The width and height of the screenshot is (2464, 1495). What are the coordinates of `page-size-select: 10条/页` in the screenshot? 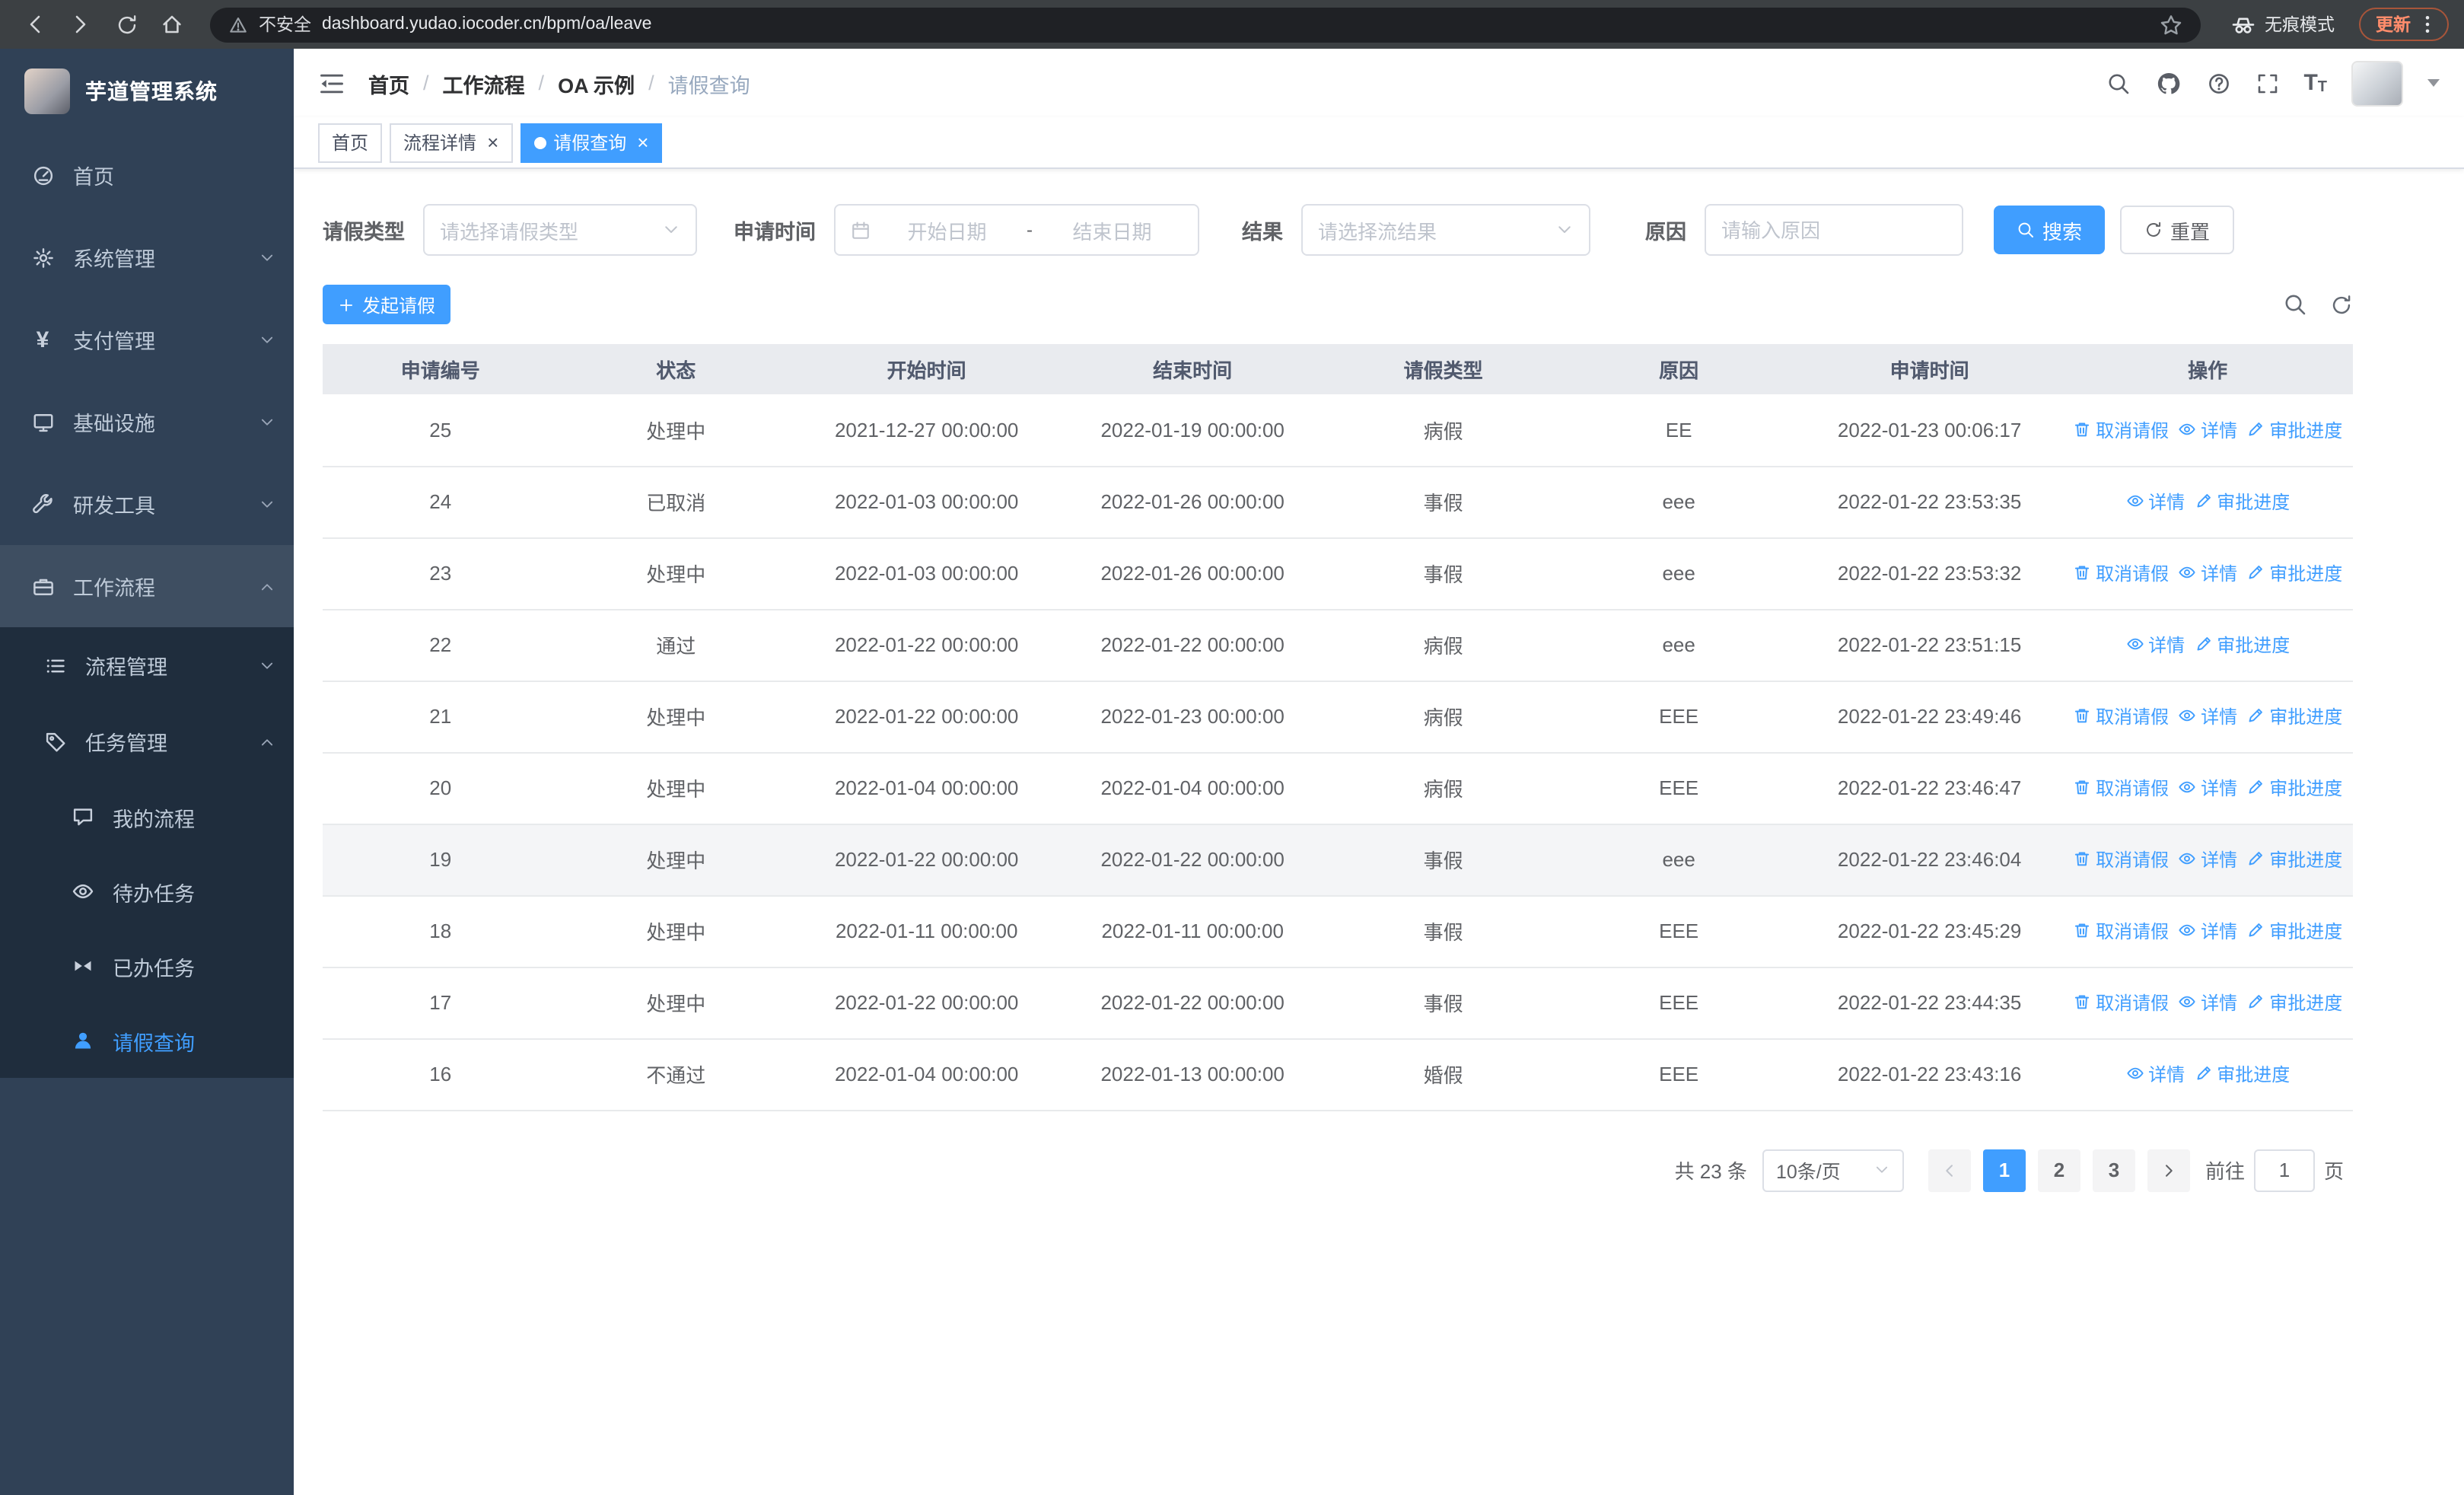 It's located at (1833, 1170).